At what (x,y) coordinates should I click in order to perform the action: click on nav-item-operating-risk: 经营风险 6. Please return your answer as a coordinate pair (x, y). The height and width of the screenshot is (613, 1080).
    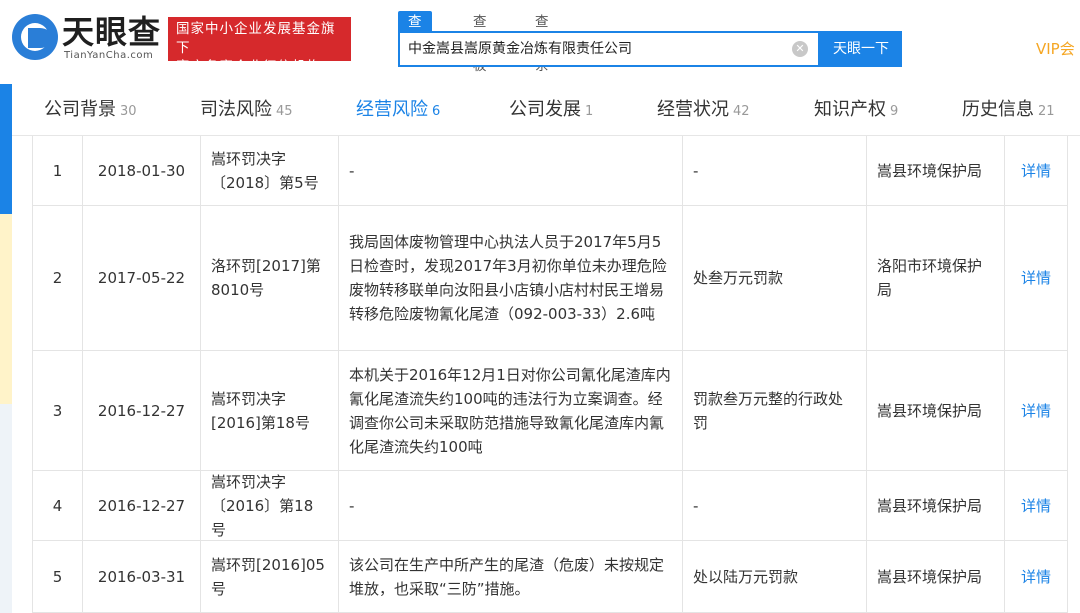
    Looking at the image, I should click on (398, 110).